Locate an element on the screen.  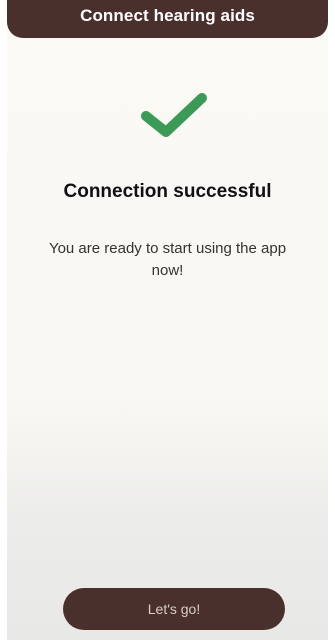
top-header-bar: Connect hearing aids is located at coordinates (167, 19).